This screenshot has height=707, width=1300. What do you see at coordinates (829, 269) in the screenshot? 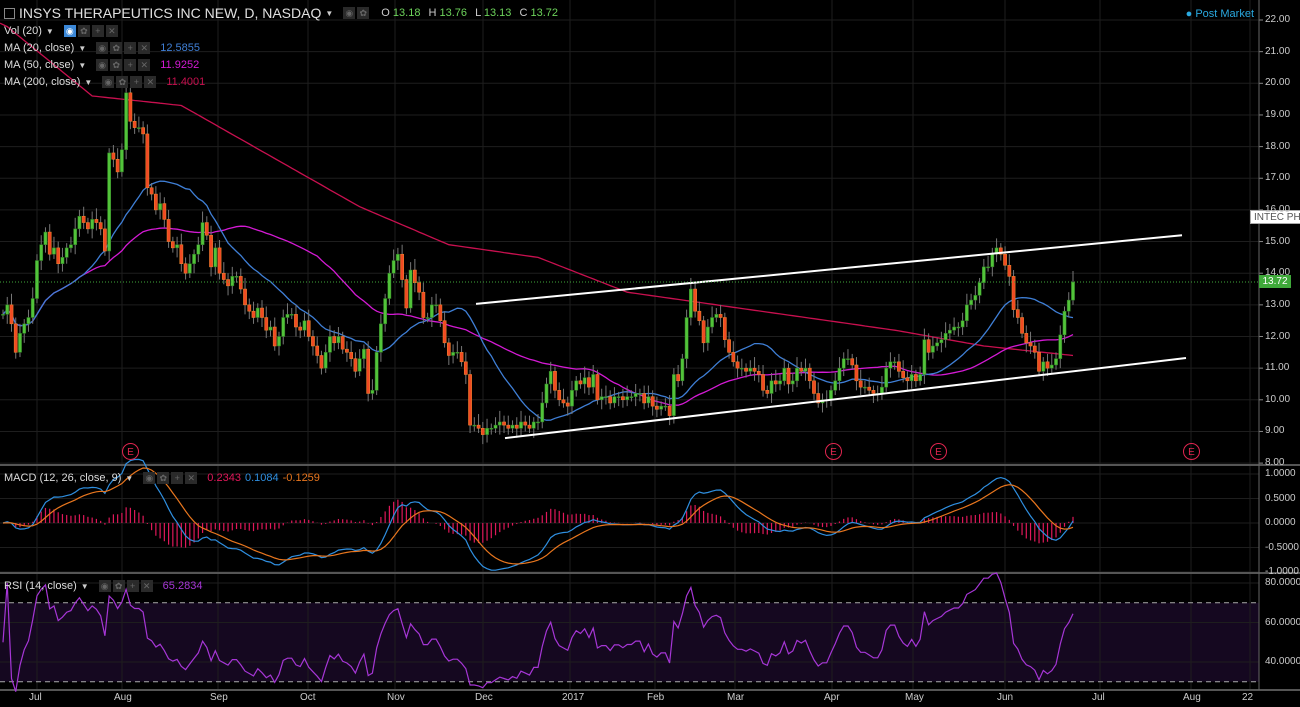
I see `trend-line-upper` at bounding box center [829, 269].